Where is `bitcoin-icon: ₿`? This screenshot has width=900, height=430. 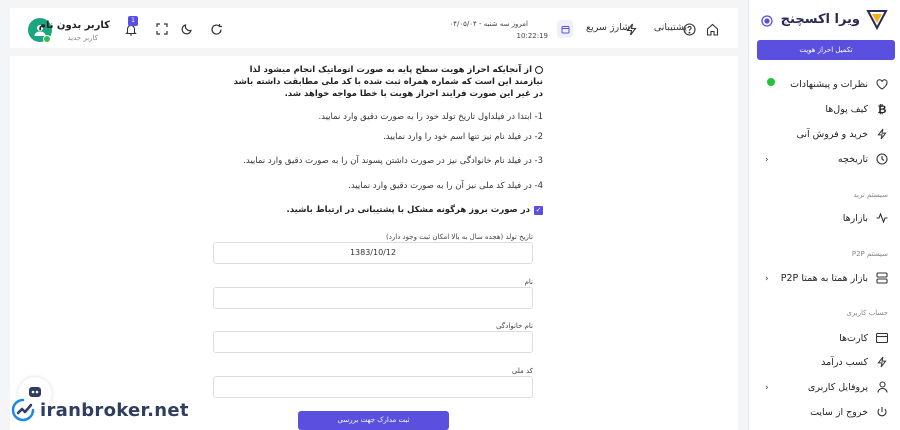 bitcoin-icon: ₿ is located at coordinates (882, 109).